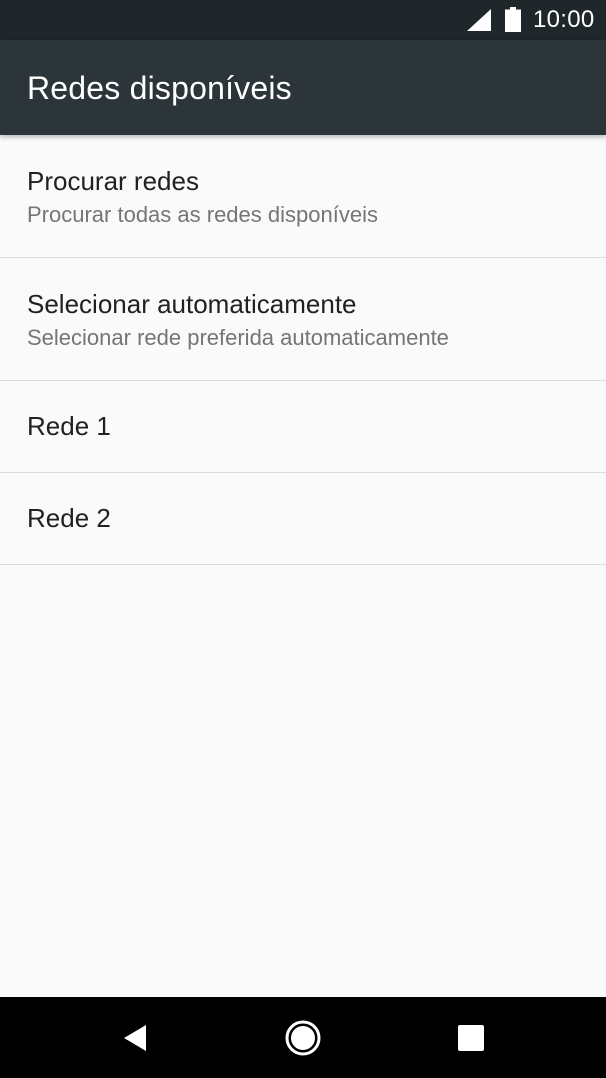 Image resolution: width=606 pixels, height=1078 pixels. Describe the element at coordinates (303, 87) in the screenshot. I see `app-bar: Redes disponíveis` at that location.